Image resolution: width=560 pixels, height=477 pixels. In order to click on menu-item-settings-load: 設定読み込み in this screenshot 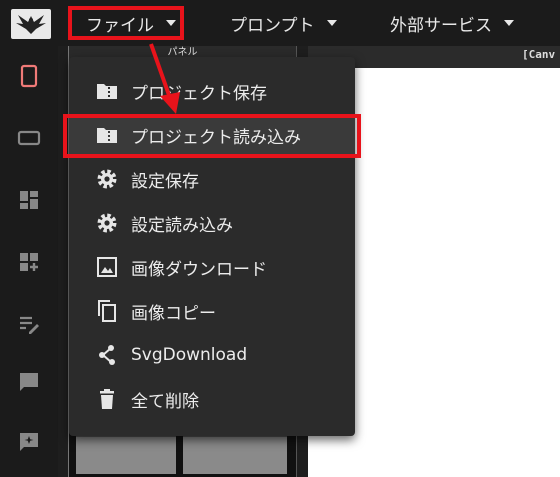, I will do `click(212, 223)`.